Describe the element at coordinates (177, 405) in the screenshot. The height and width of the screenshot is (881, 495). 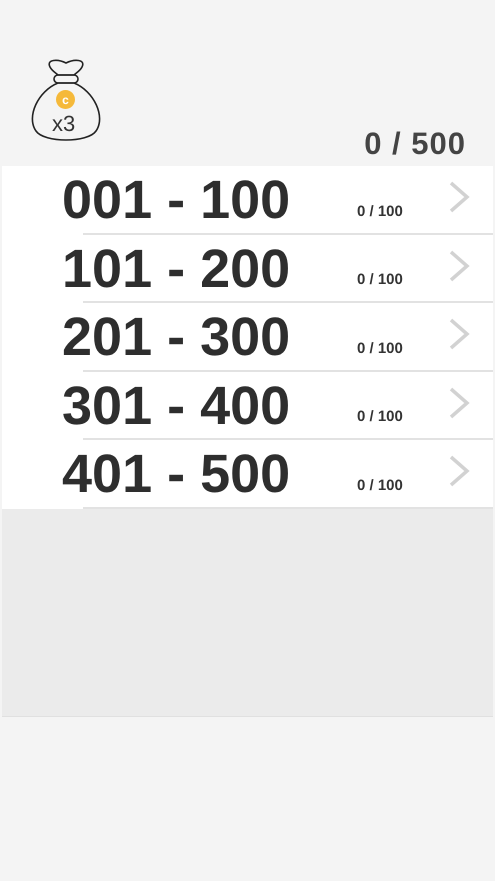
I see `range-label: 301 - 400` at that location.